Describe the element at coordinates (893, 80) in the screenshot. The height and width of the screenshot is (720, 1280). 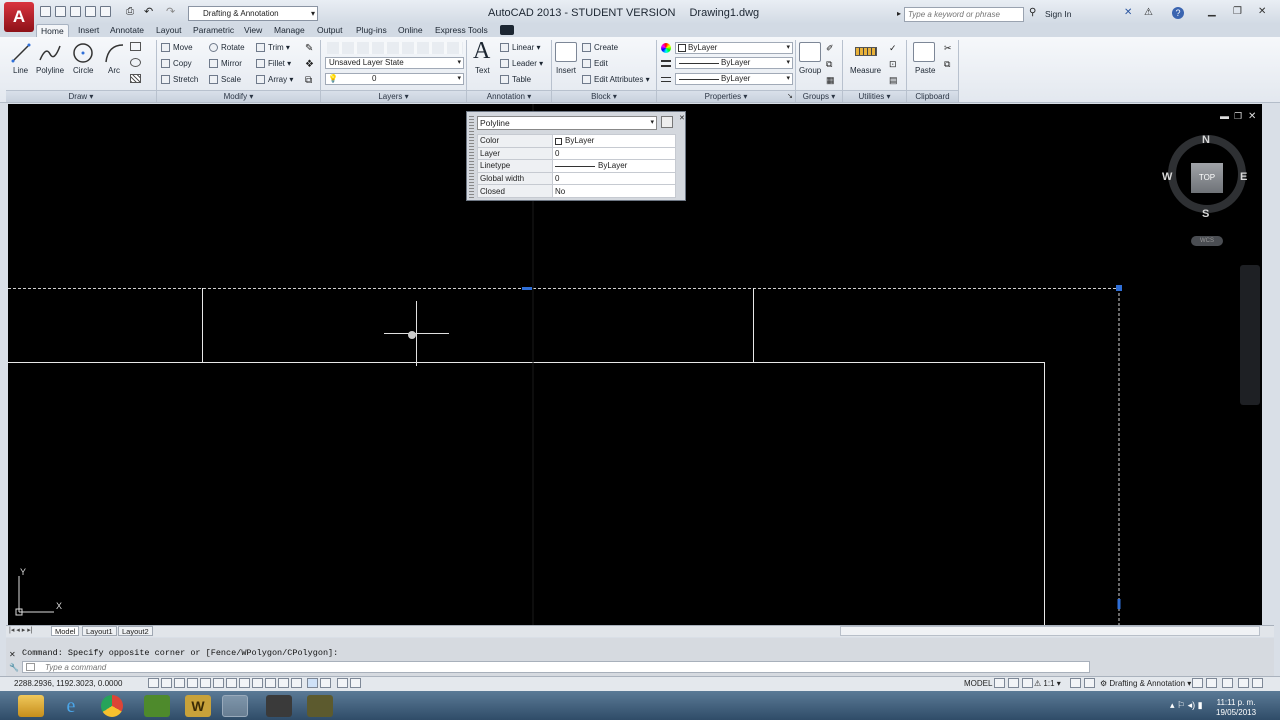
I see `calculator-icon: ▤` at that location.